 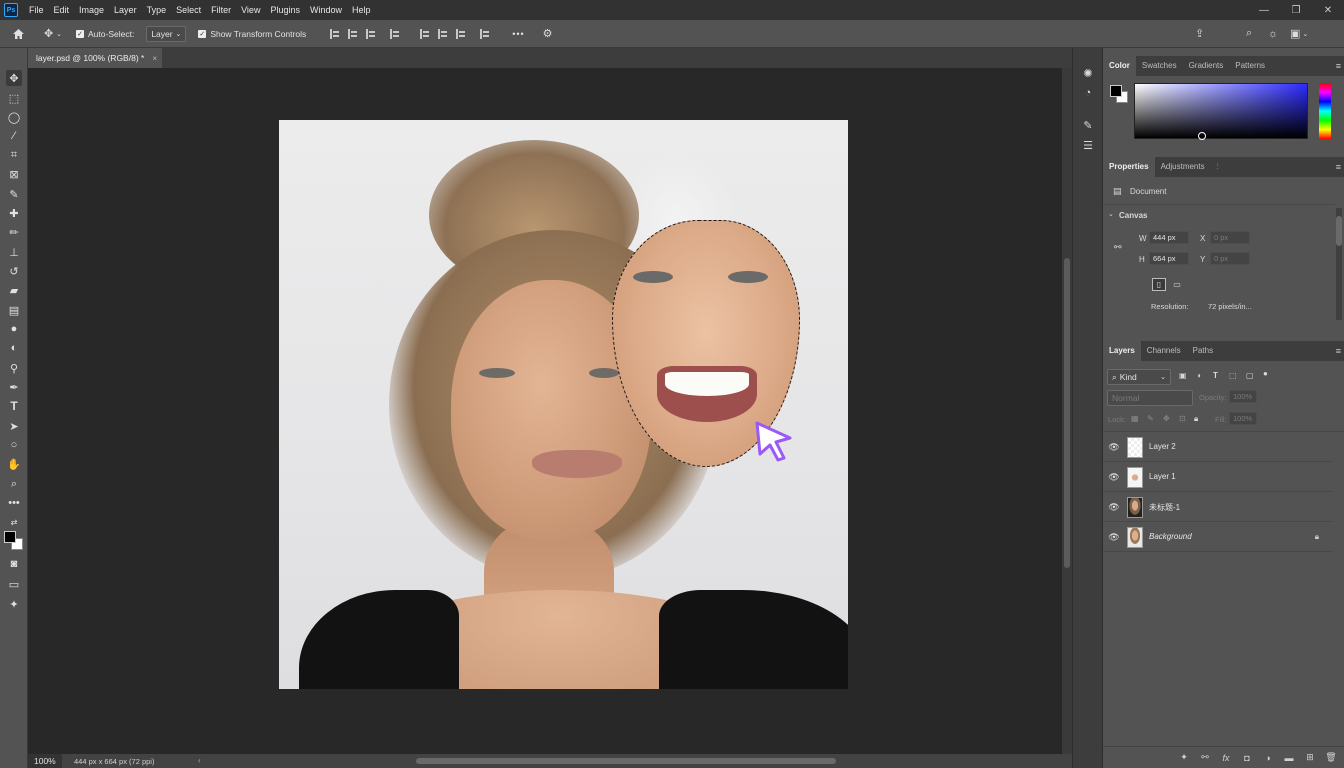 I want to click on blur-tool: ●, so click(x=14, y=329).